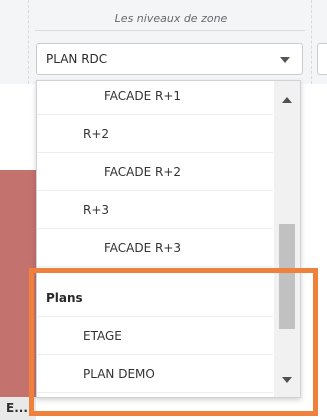 Image resolution: width=327 pixels, height=420 pixels. I want to click on zone-level-label: Les niveaux de zone, so click(171, 18).